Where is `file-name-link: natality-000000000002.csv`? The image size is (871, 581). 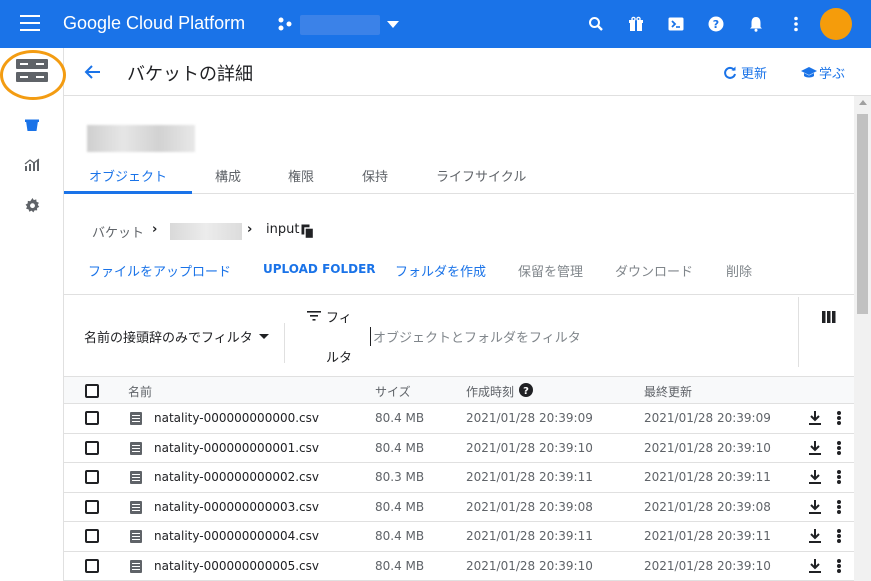
file-name-link: natality-000000000002.csv is located at coordinates (236, 477).